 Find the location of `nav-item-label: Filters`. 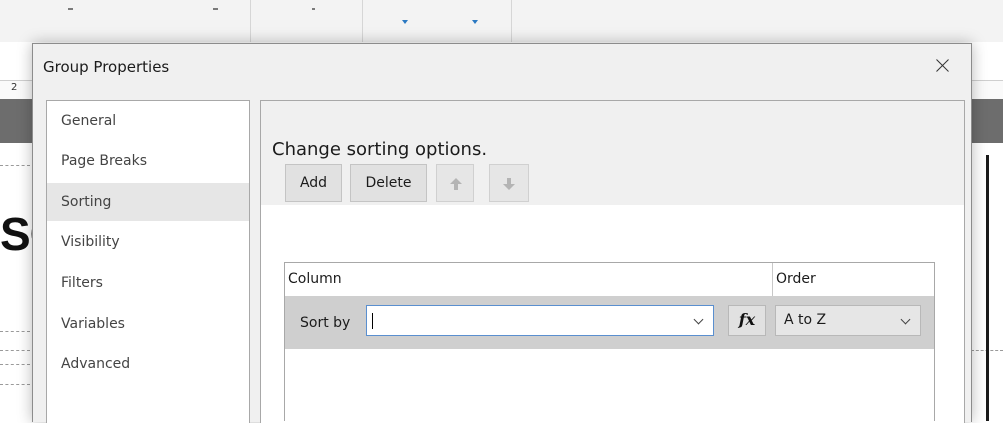

nav-item-label: Filters is located at coordinates (82, 283).